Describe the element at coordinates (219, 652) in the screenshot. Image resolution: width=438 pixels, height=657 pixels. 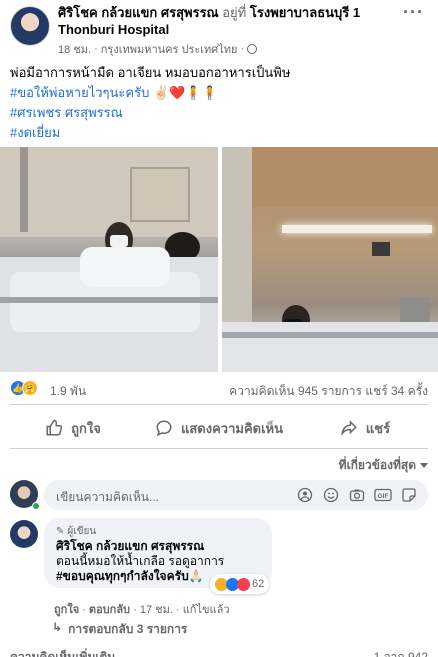
I see `more-comments-row: ความคิดเห็นเพิ่มเติม 1 จาก 942` at that location.